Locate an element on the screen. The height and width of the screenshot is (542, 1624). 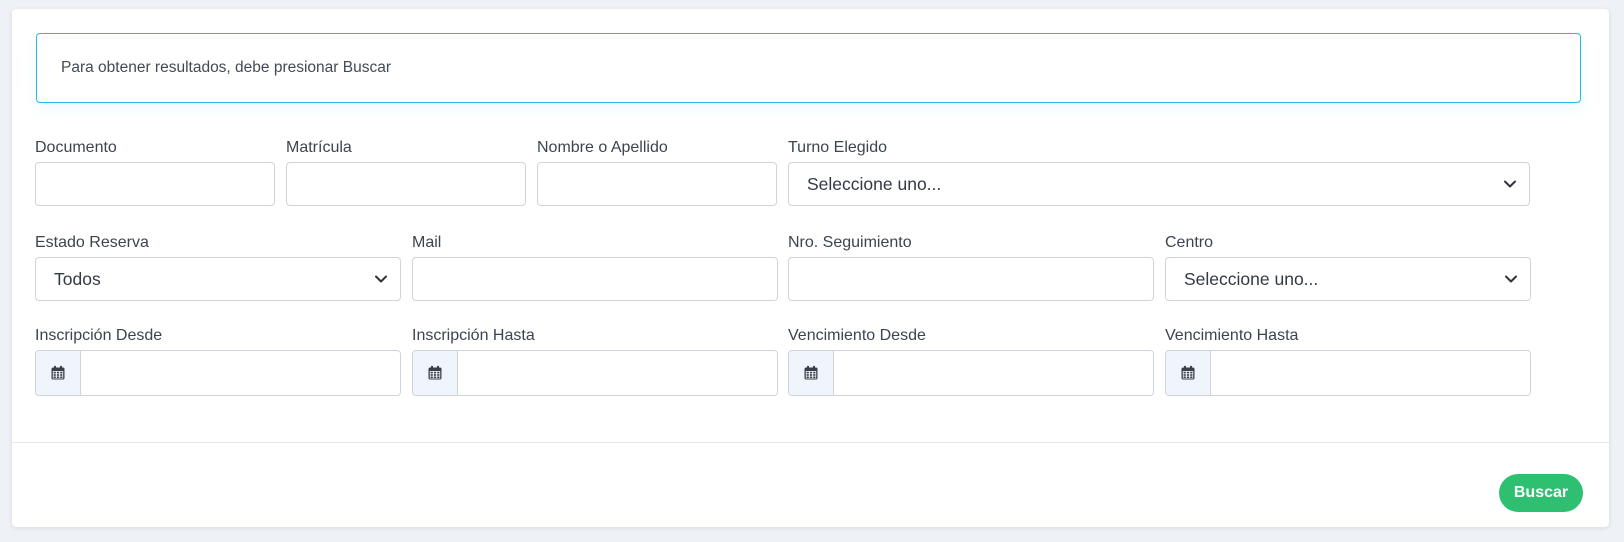
inscripcion-desde-input is located at coordinates (240, 373).